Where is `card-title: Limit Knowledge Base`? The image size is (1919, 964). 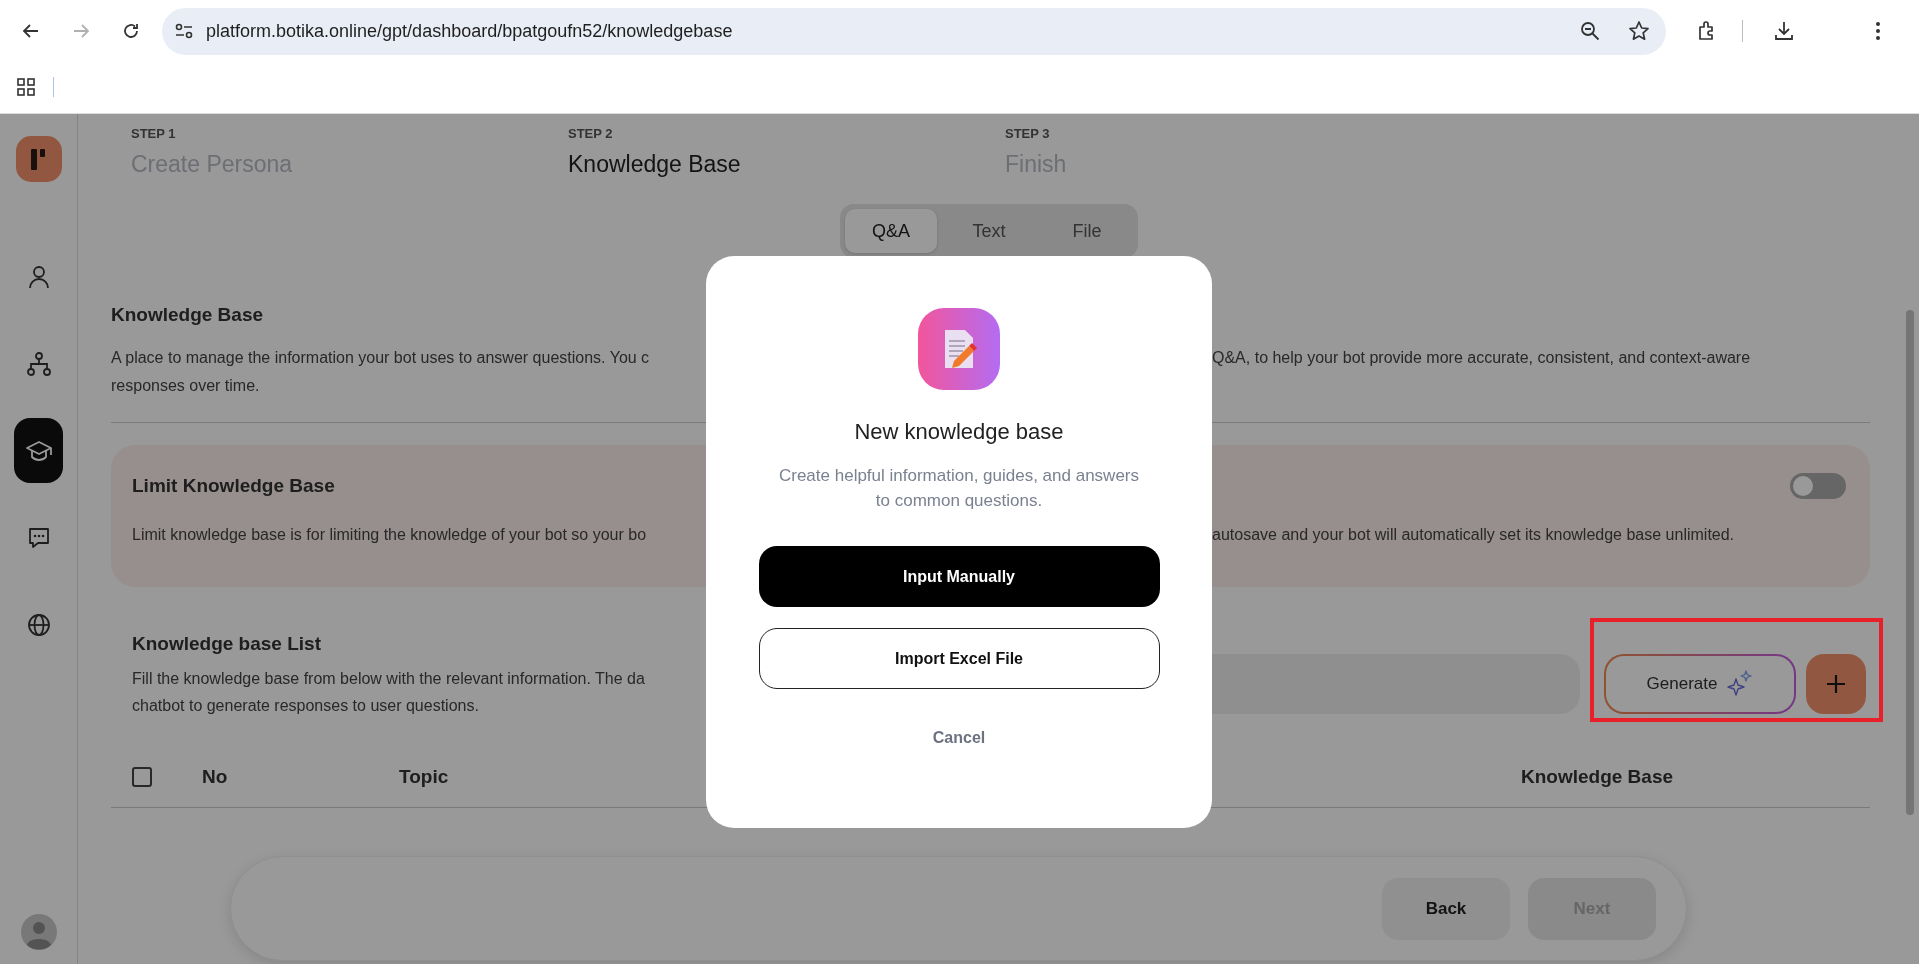
card-title: Limit Knowledge Base is located at coordinates (233, 486).